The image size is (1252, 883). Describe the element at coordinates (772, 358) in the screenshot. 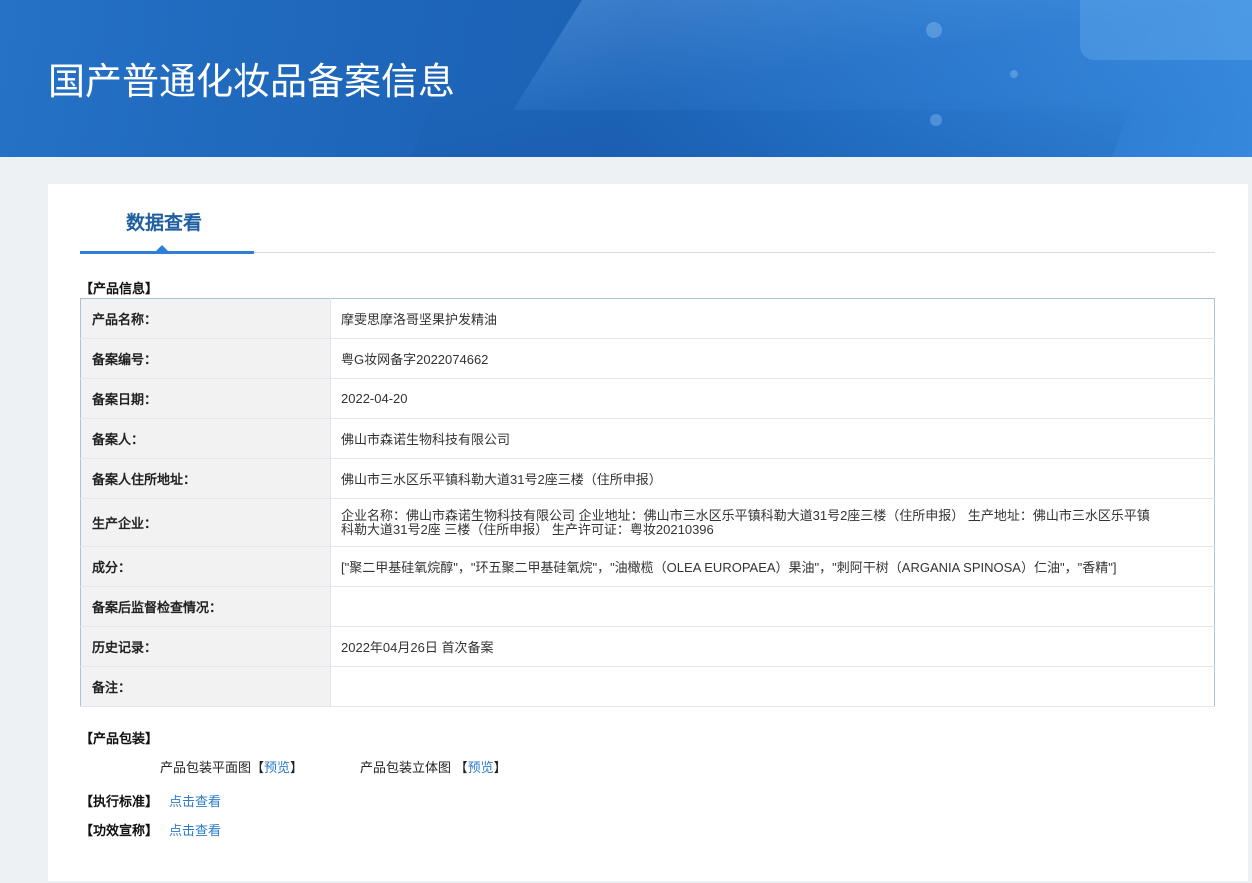

I see `field-value: 粤G妆网备字2022074662` at that location.